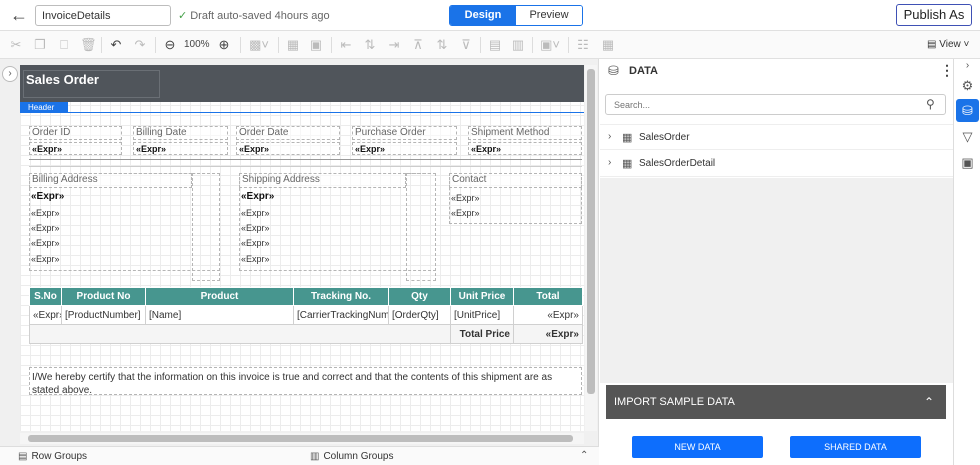 The height and width of the screenshot is (465, 980). Describe the element at coordinates (45, 296) in the screenshot. I see `column-header: S.No` at that location.